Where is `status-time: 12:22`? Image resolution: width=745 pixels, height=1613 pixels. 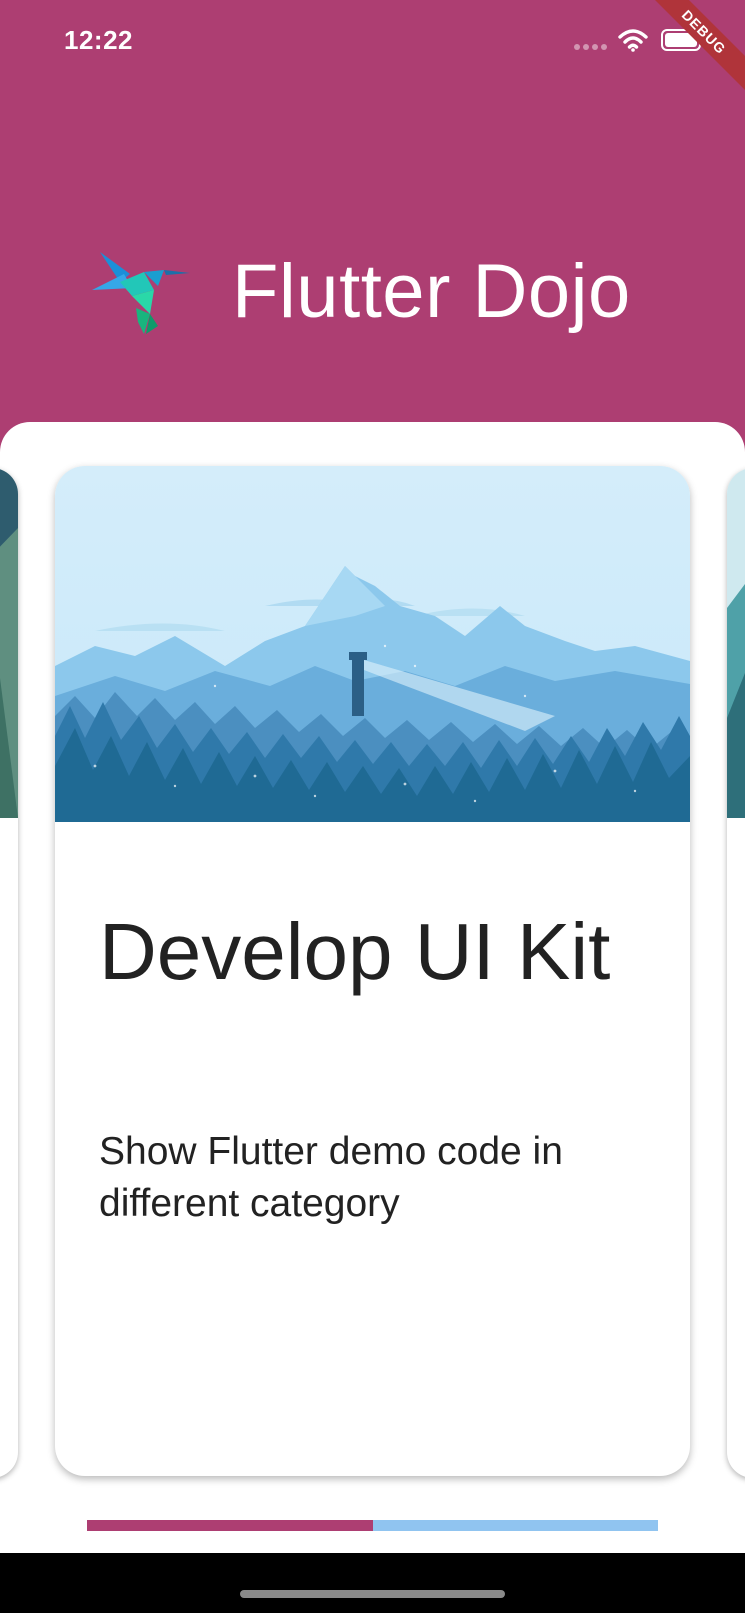 status-time: 12:22 is located at coordinates (98, 40).